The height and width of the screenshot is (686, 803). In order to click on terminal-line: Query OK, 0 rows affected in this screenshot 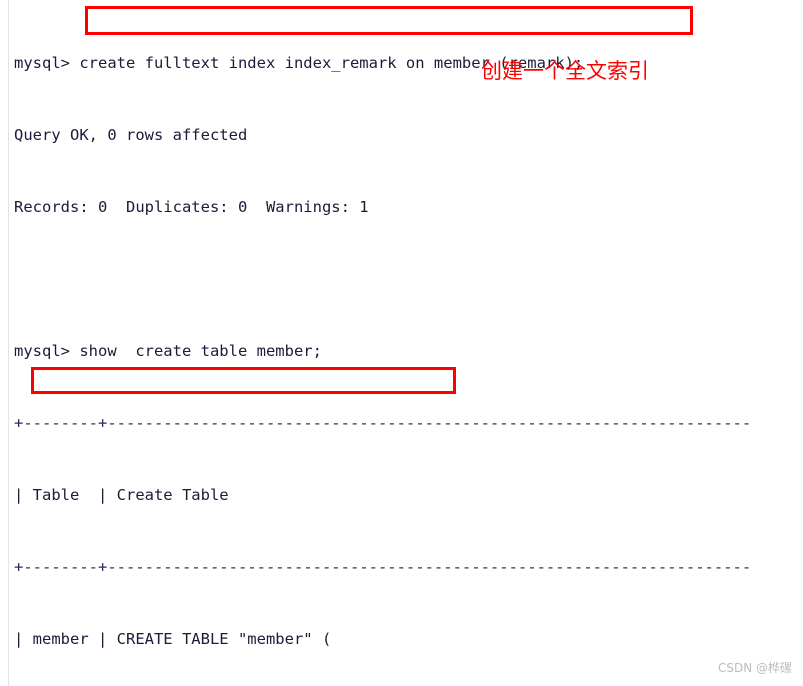, I will do `click(131, 135)`.